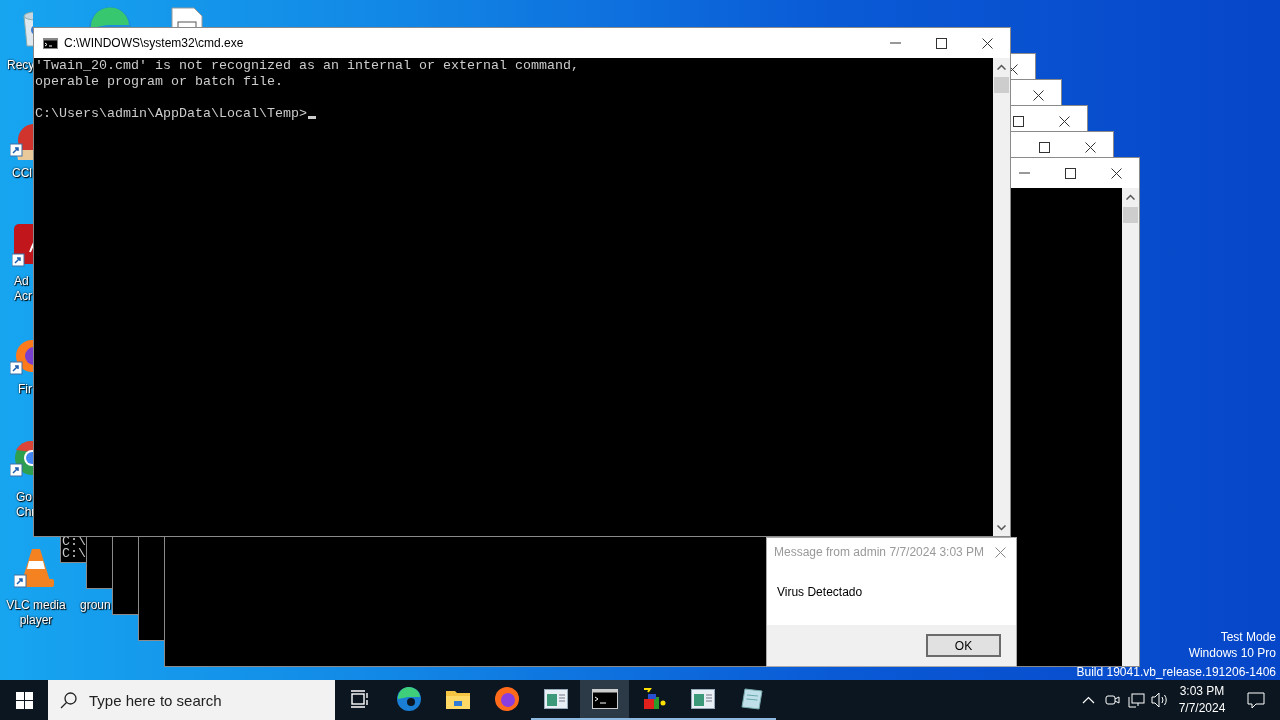 This screenshot has width=1280, height=720. Describe the element at coordinates (879, 552) in the screenshot. I see `dialog-title: Message from admin 7/7/2024 3:03 PM` at that location.